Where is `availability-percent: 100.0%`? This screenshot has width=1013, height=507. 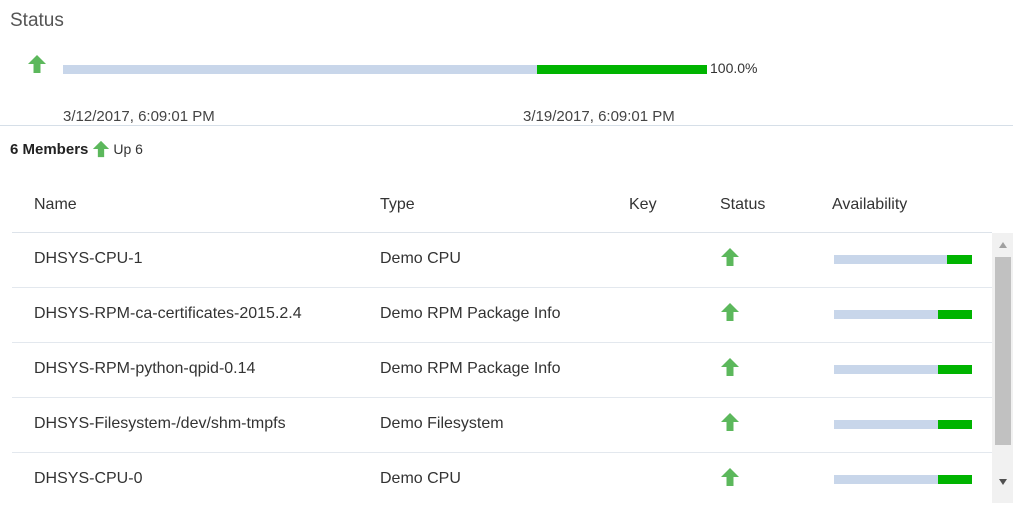
availability-percent: 100.0% is located at coordinates (734, 68).